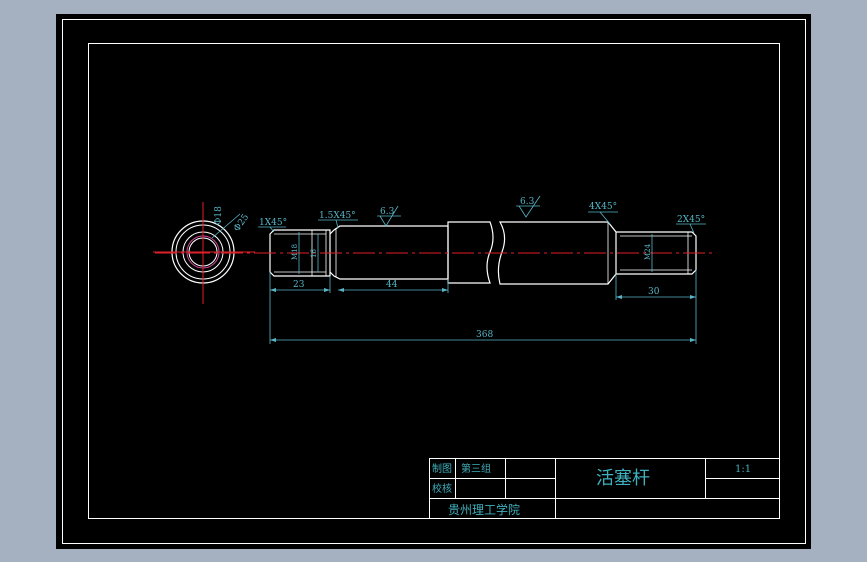 The height and width of the screenshot is (562, 867). I want to click on dim-44-label: 44, so click(392, 285).